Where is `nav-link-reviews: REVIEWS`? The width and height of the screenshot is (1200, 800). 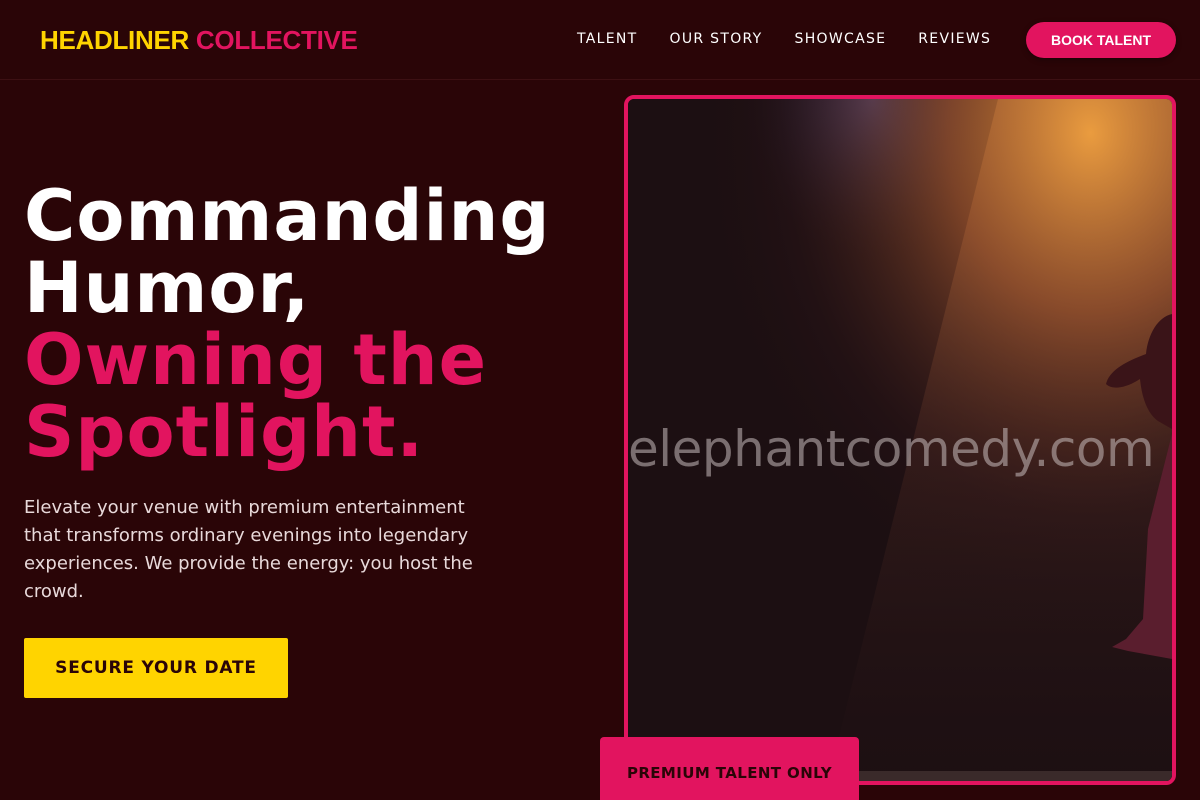
nav-link-reviews: REVIEWS is located at coordinates (954, 39).